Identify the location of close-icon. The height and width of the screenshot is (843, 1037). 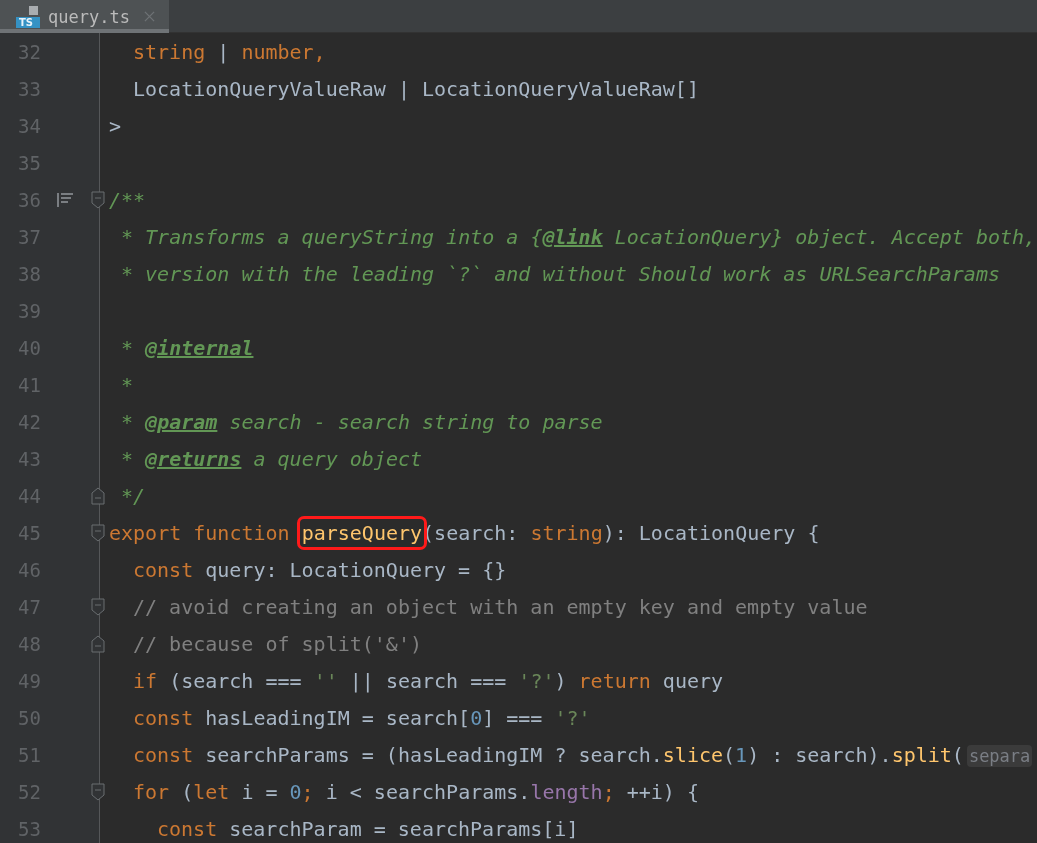
(149, 16).